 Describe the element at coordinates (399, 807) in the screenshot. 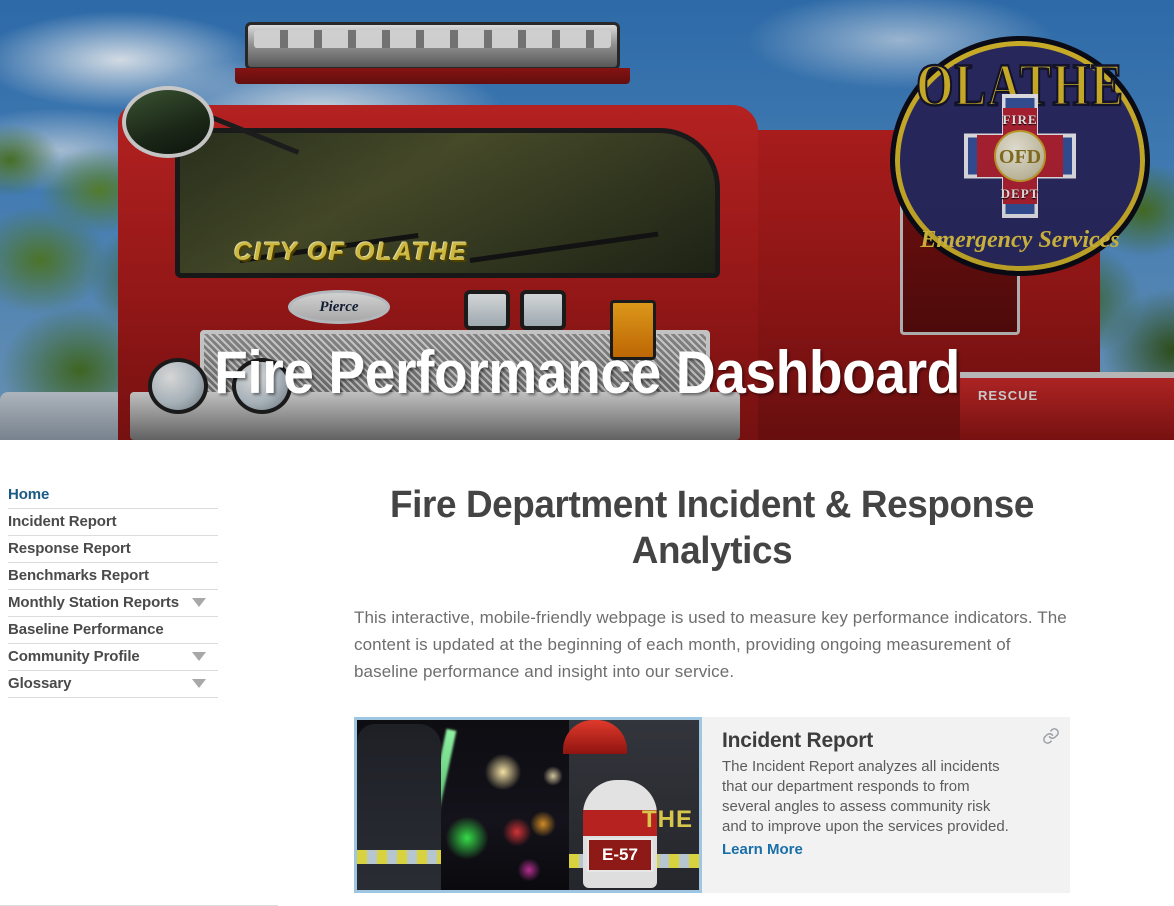

I see `firefighter-silhouette` at that location.